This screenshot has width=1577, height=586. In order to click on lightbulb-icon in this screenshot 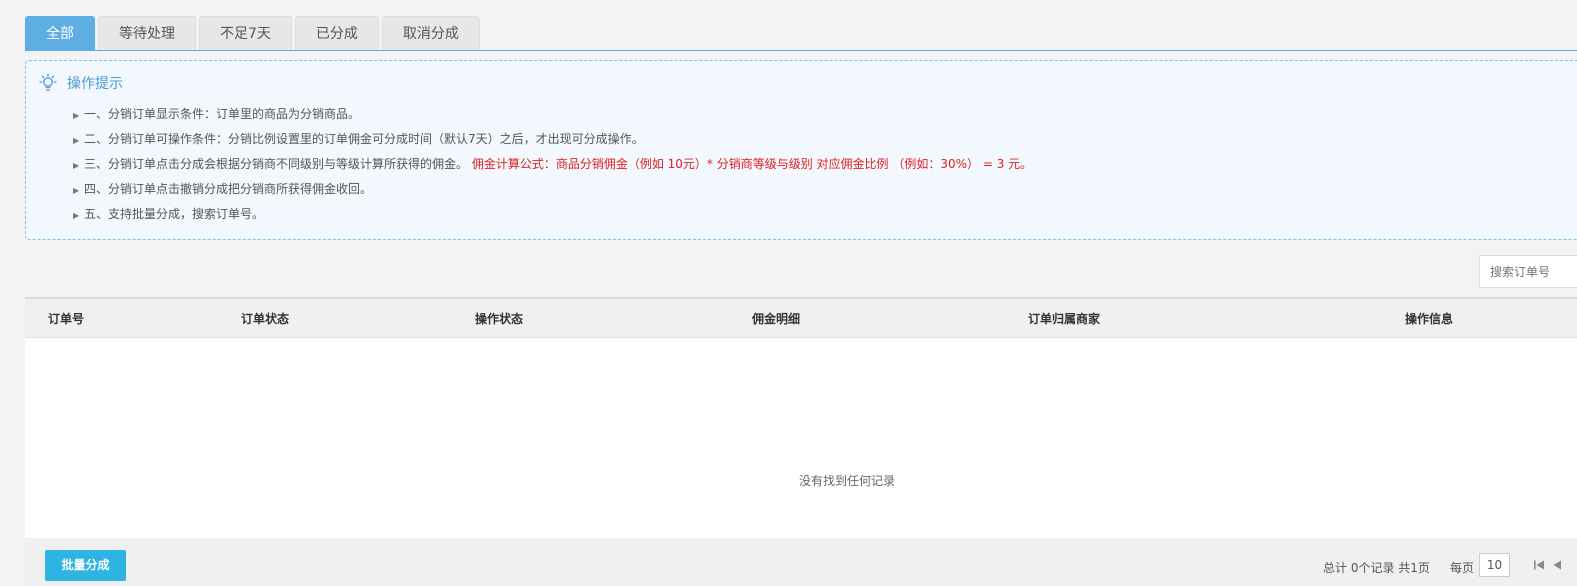, I will do `click(48, 82)`.